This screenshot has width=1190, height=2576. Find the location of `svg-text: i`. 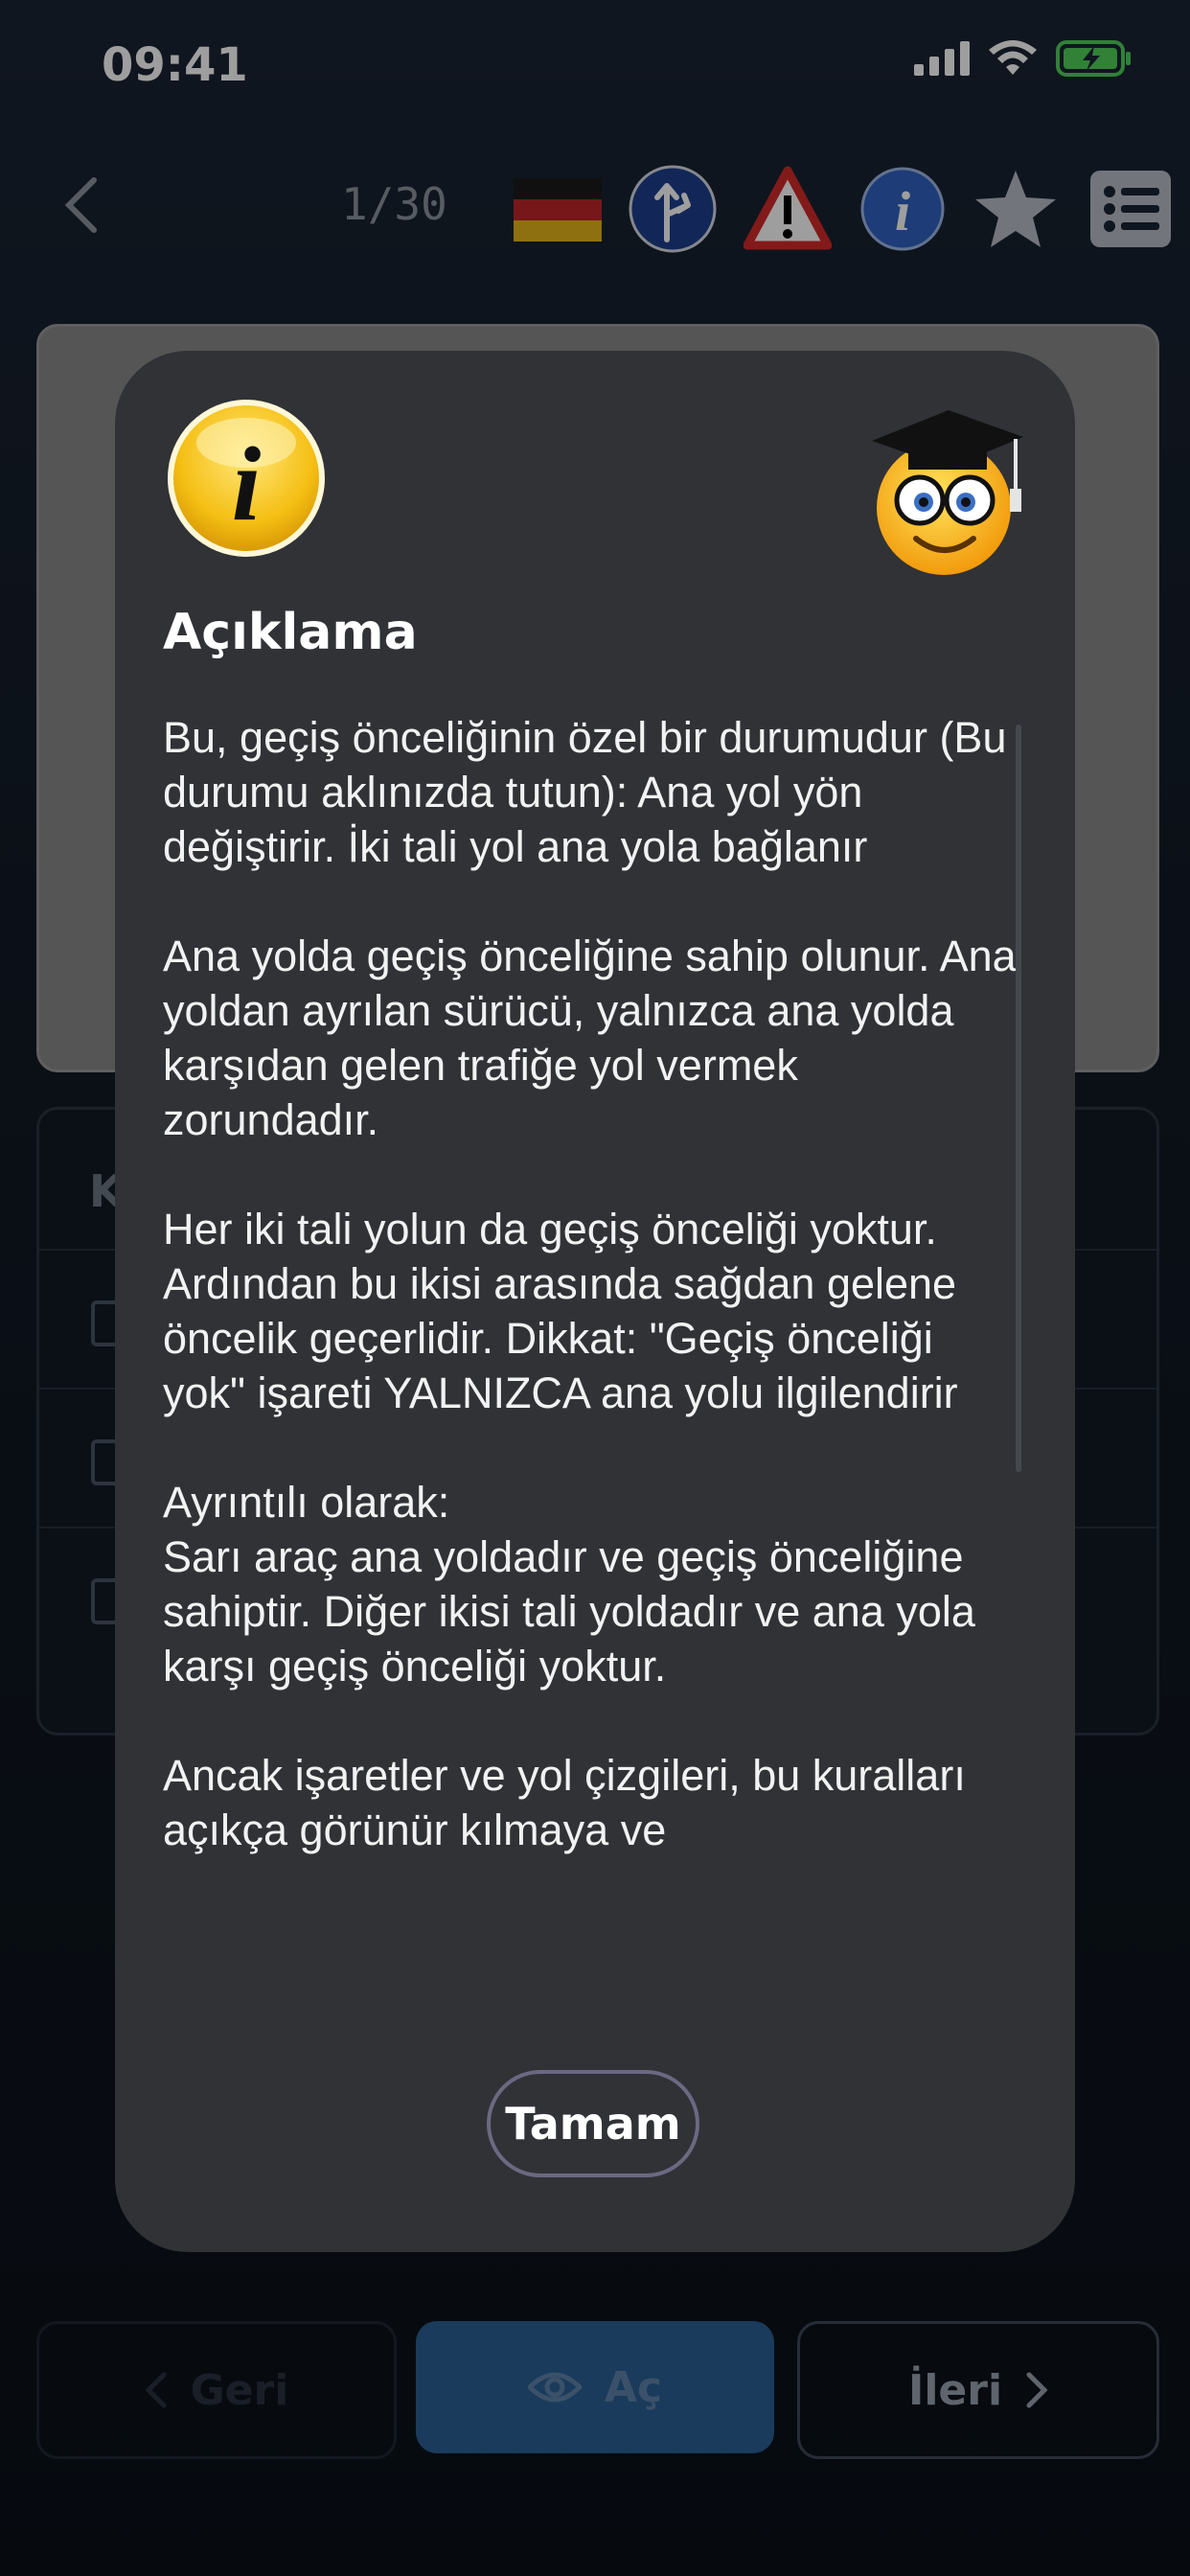

svg-text: i is located at coordinates (247, 484).